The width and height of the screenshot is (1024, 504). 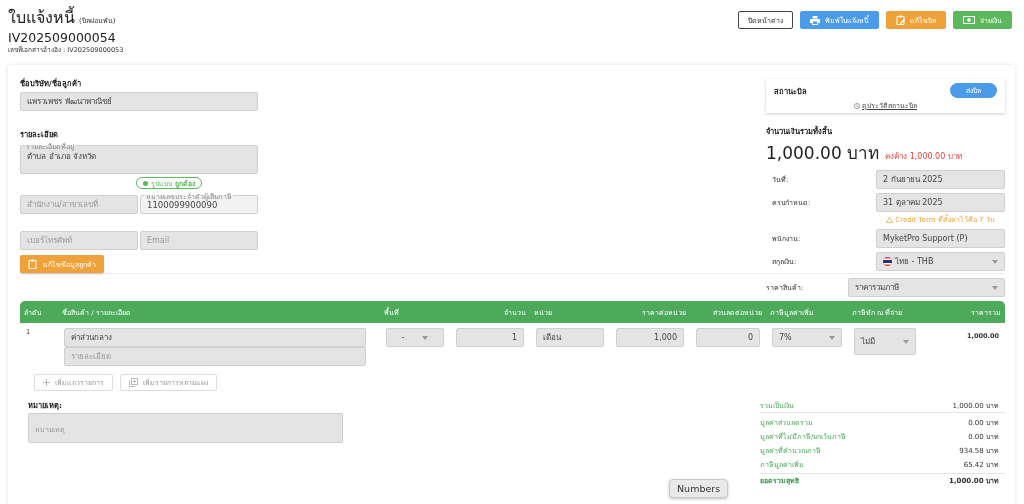 I want to click on flag-icon, so click(x=887, y=261).